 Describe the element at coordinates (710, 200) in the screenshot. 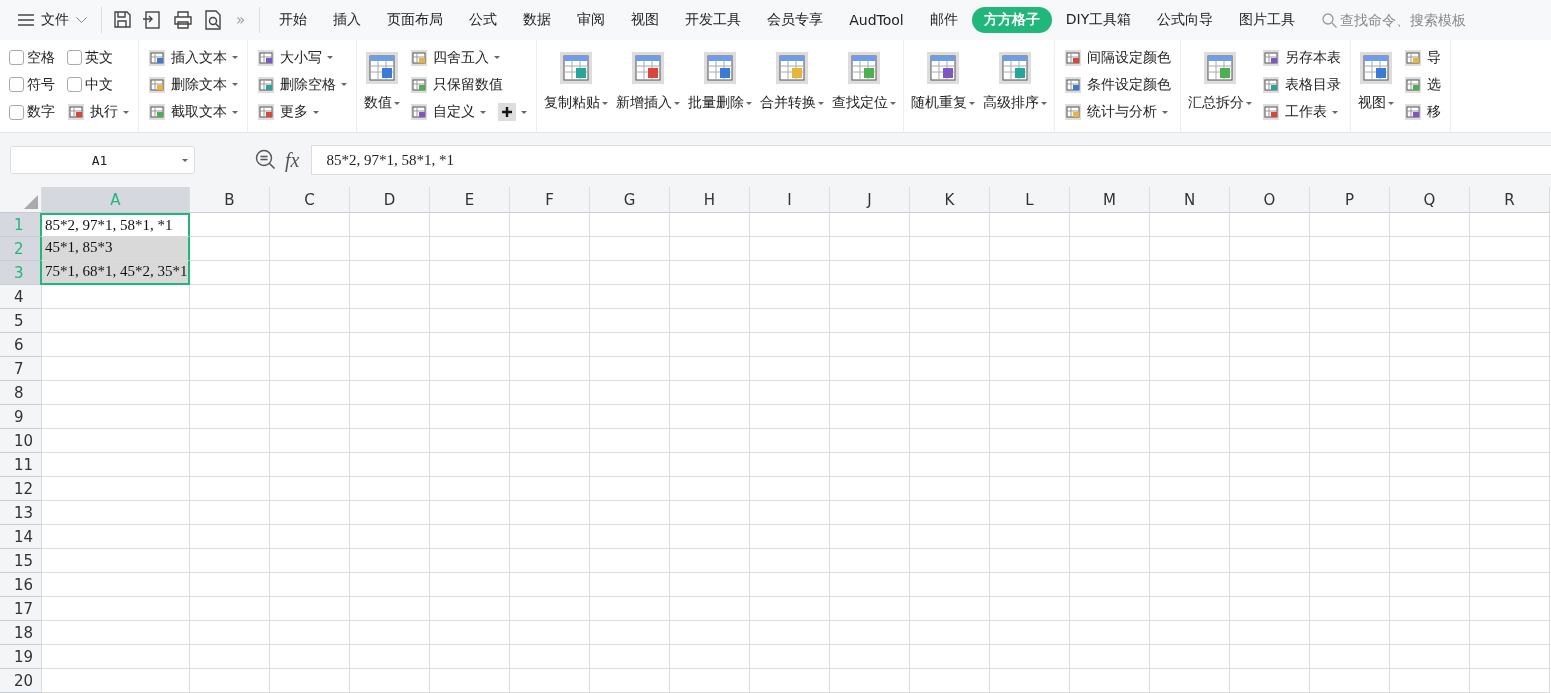

I see `column-header: H` at that location.